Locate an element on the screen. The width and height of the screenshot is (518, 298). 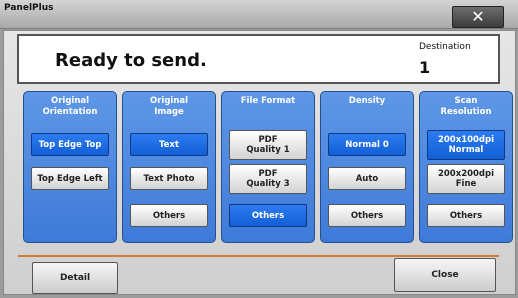
close-window-button: ✕ is located at coordinates (478, 17).